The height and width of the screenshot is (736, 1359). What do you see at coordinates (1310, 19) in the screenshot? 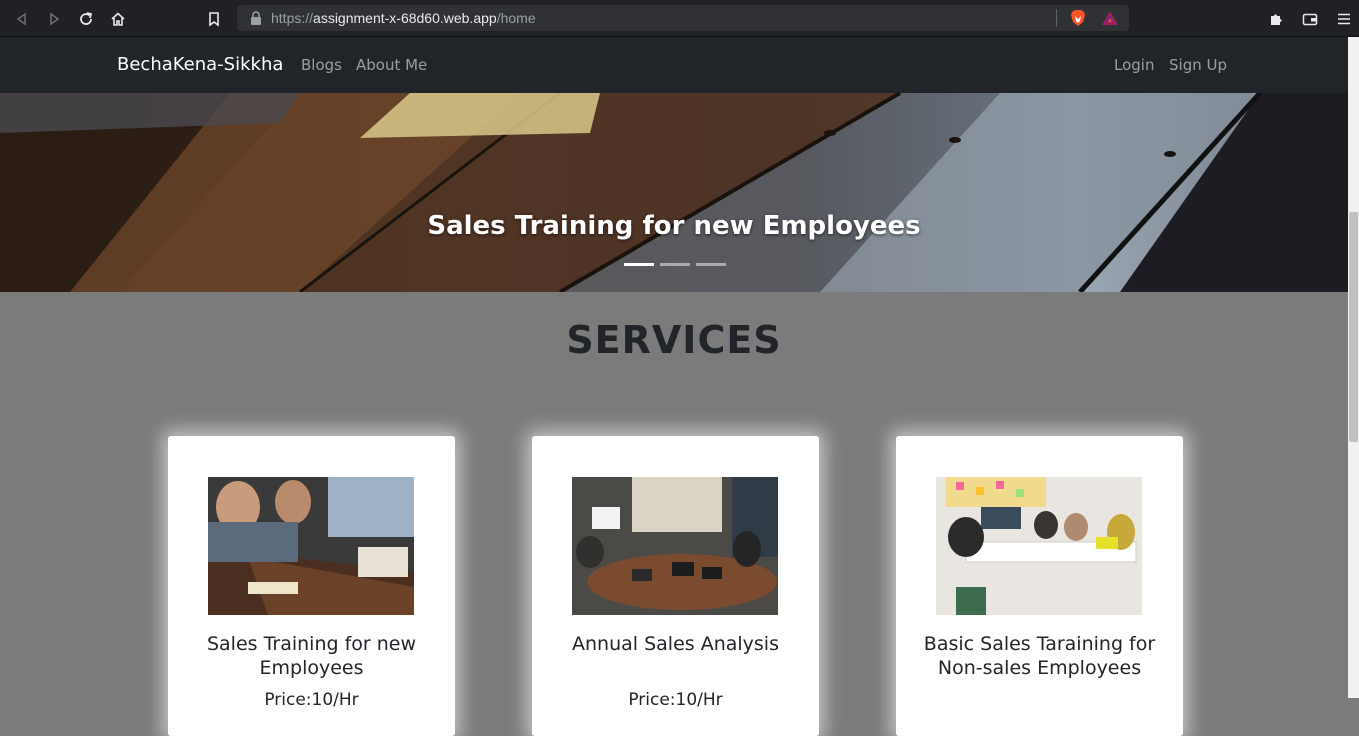
I see `wallet-icon` at bounding box center [1310, 19].